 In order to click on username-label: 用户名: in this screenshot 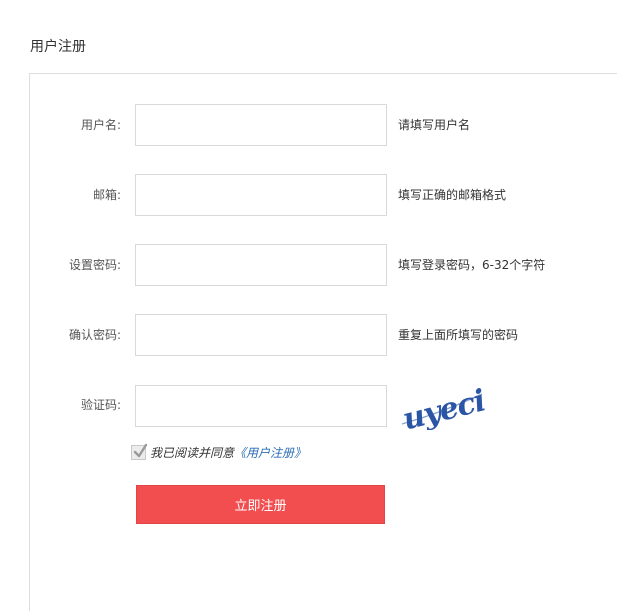, I will do `click(100, 125)`.